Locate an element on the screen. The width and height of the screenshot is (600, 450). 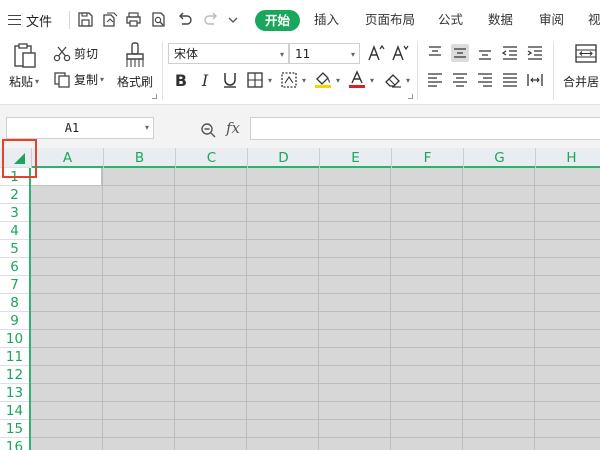
increase-indent-icon is located at coordinates (535, 53).